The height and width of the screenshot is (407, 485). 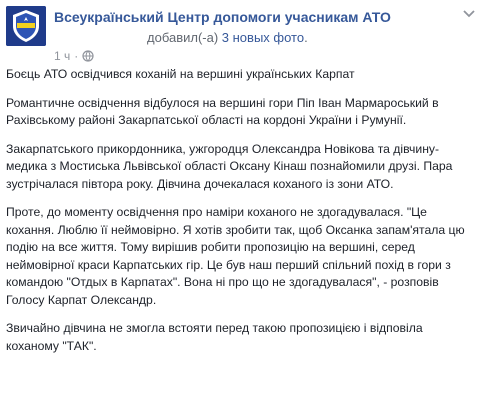 I want to click on post-action: добавил(-а) 3 новых фото., so click(x=227, y=37).